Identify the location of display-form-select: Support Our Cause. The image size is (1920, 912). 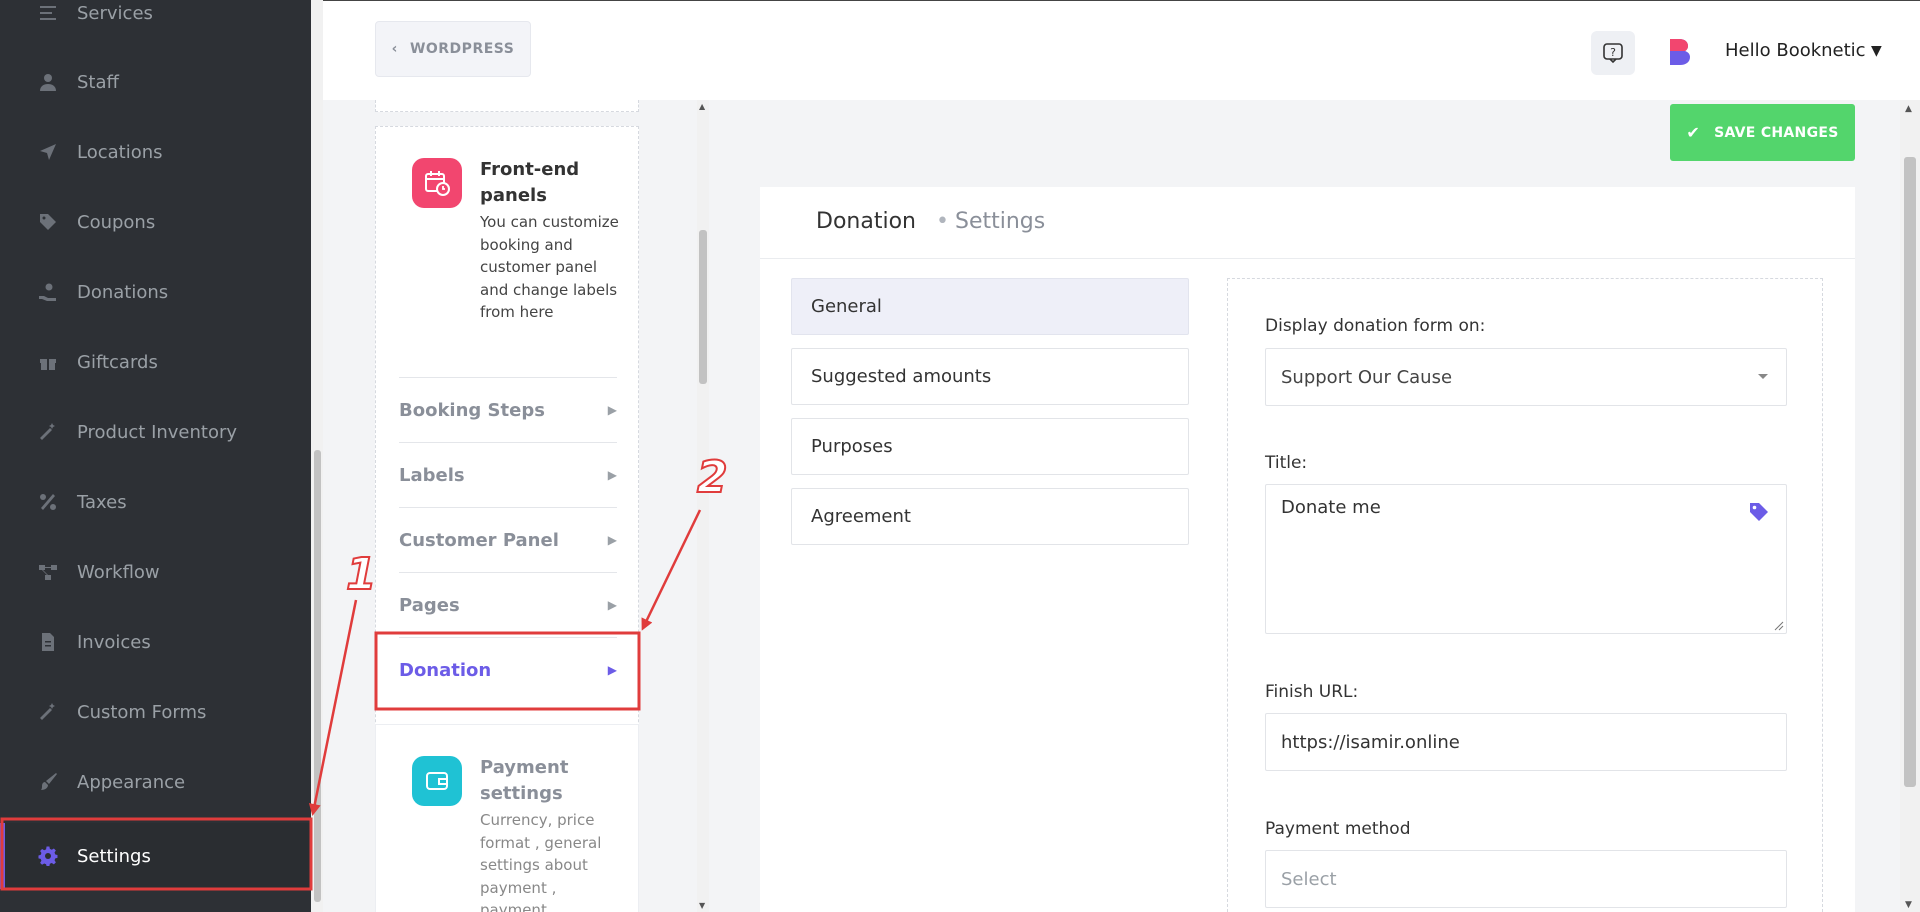
(1526, 377).